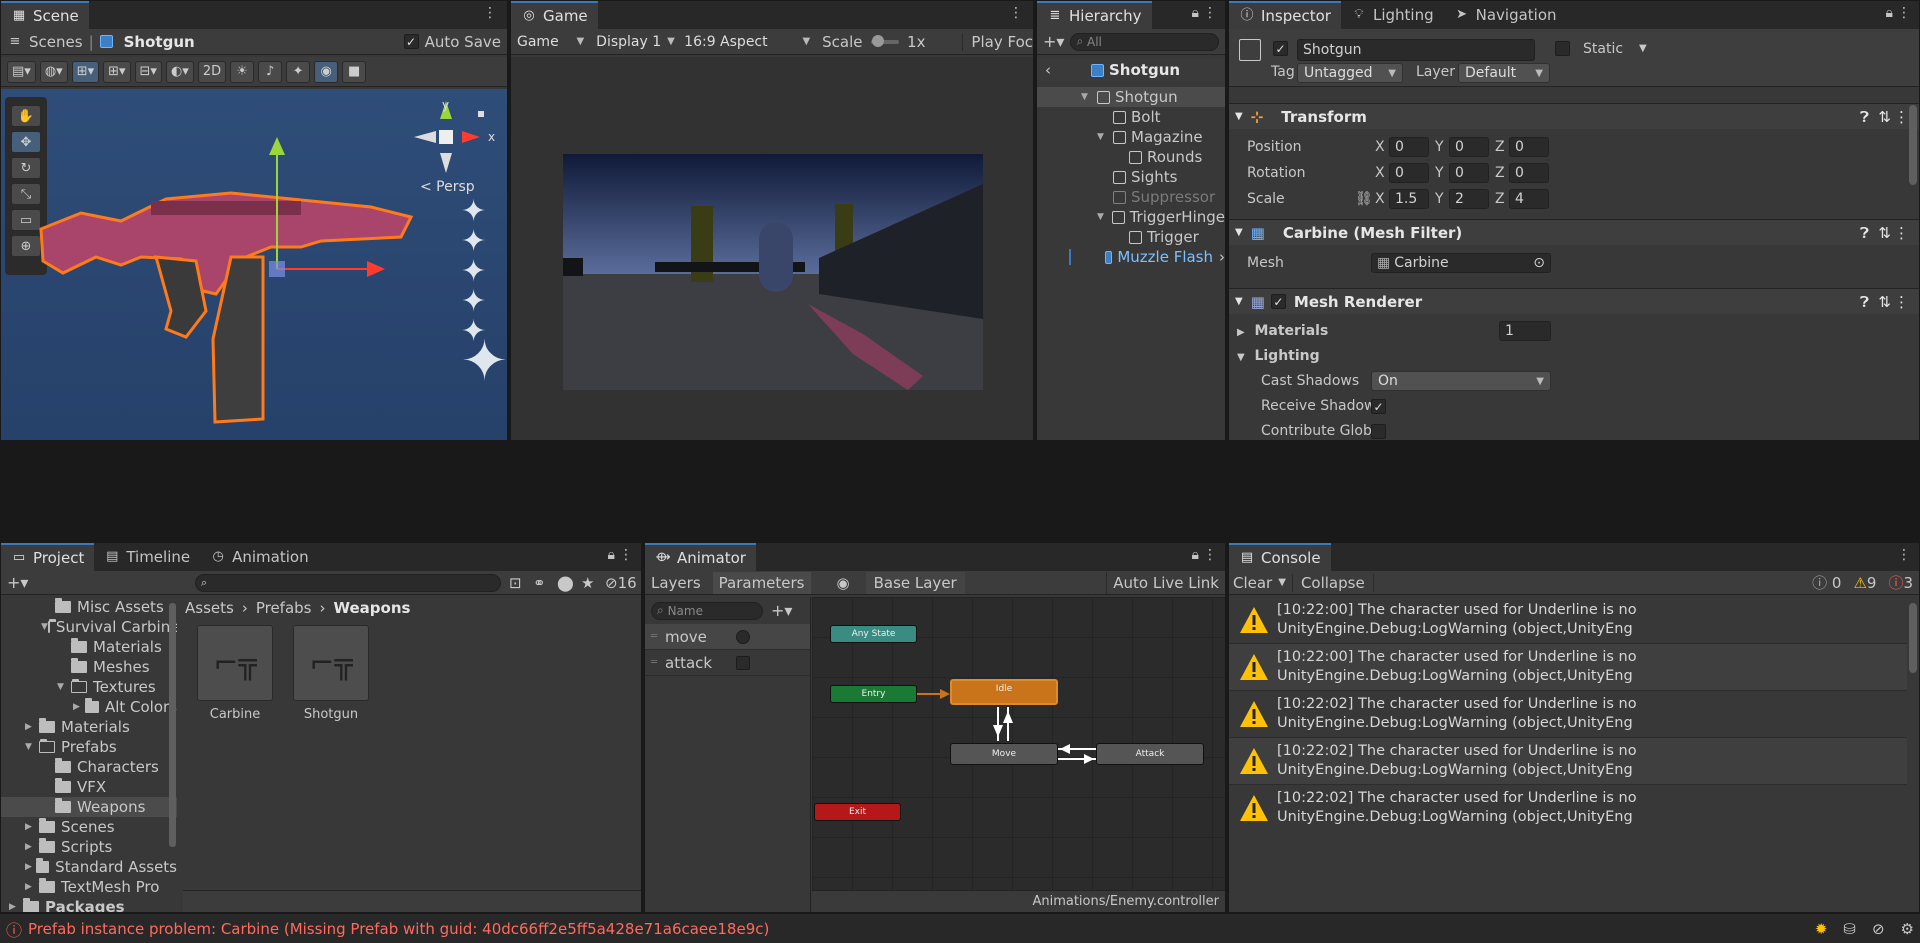 The image size is (1920, 943). Describe the element at coordinates (259, 557) in the screenshot. I see `tab-animation: ◷ Animation` at that location.